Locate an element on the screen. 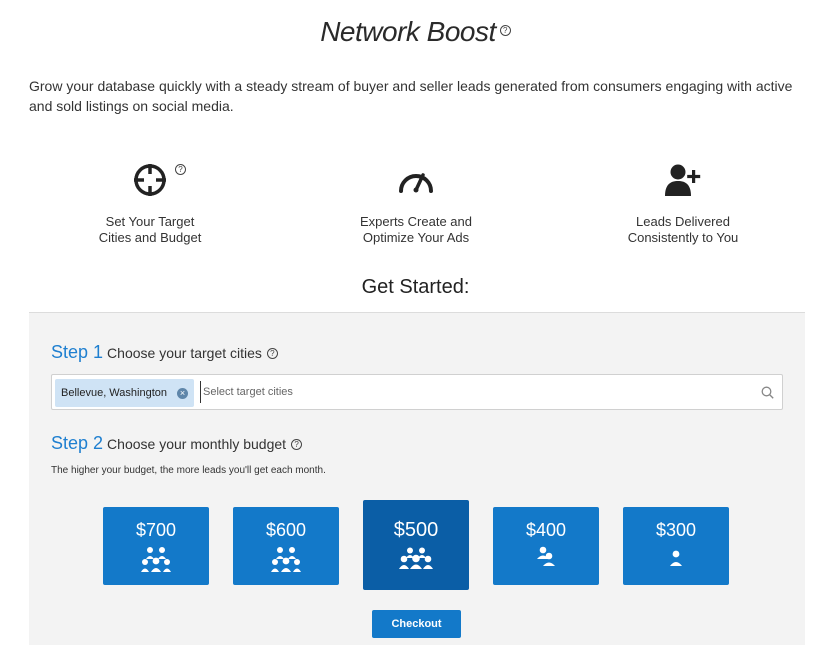  people-pair-icon is located at coordinates (546, 556).